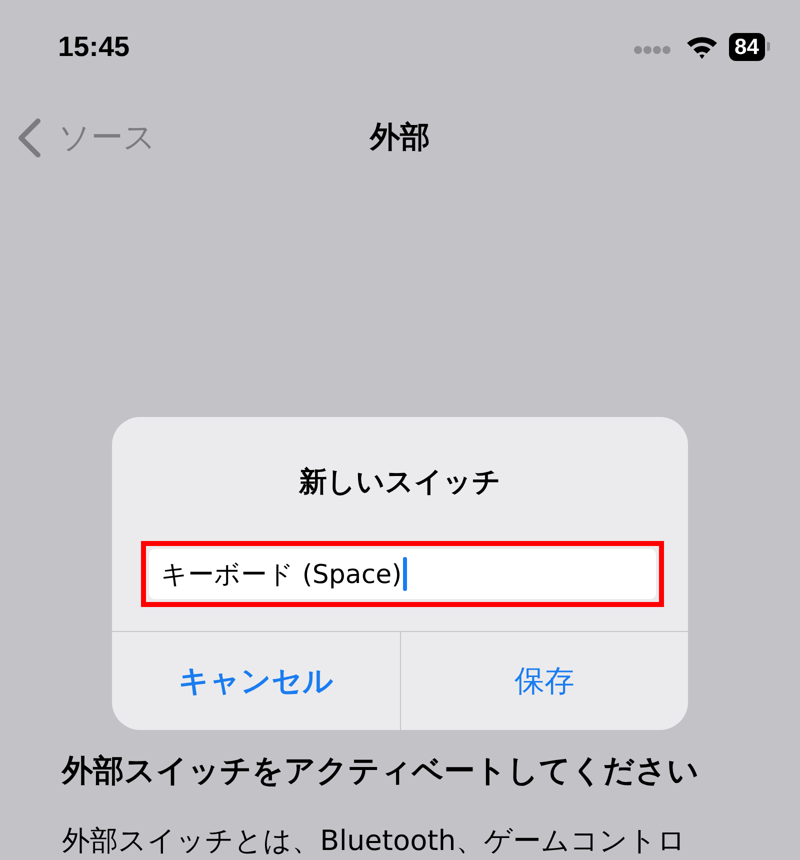 This screenshot has width=800, height=860. What do you see at coordinates (544, 681) in the screenshot?
I see `dialog-button: 保存` at bounding box center [544, 681].